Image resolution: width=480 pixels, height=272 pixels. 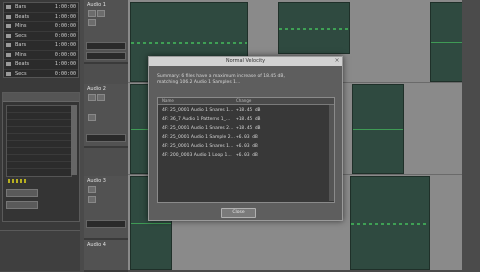 I want to click on list-item: 4F: 200_0003 Audio 1 Loop 1... +6.03 dB, so click(x=246, y=156).